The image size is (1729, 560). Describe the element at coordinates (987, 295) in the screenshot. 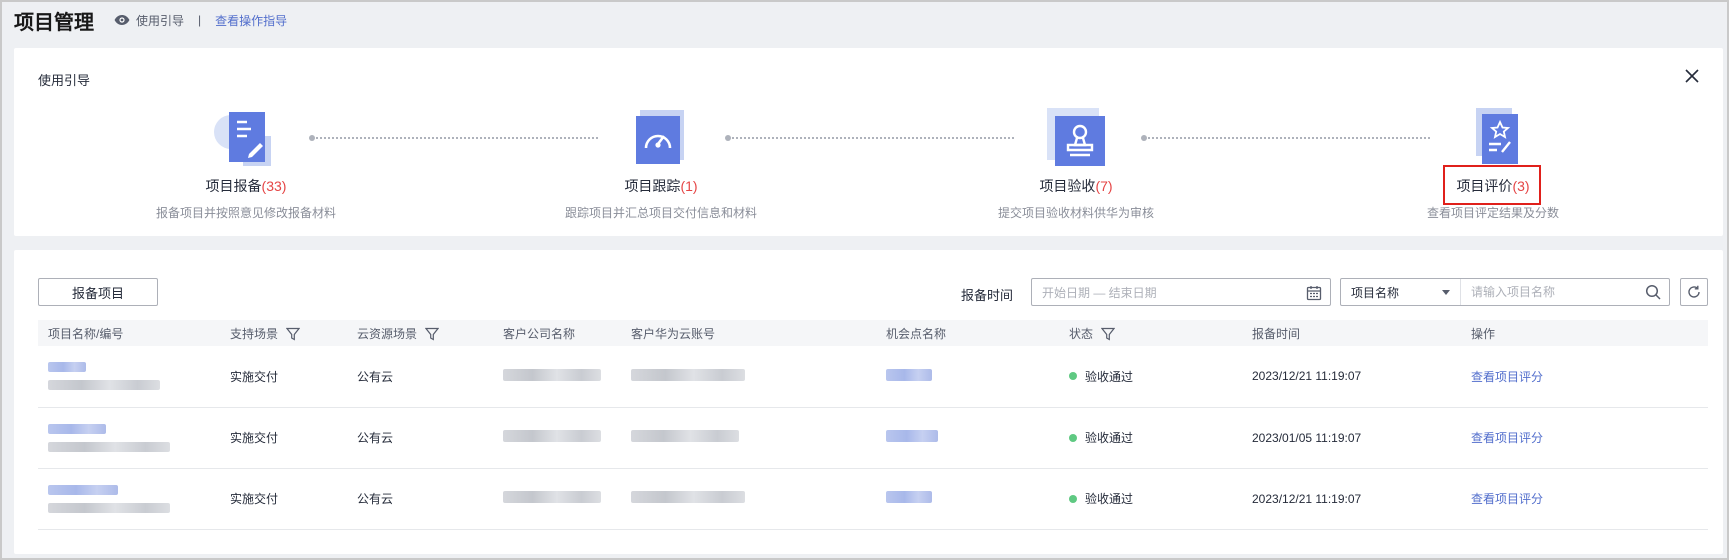

I see `date-filter-label: 报备时间` at that location.